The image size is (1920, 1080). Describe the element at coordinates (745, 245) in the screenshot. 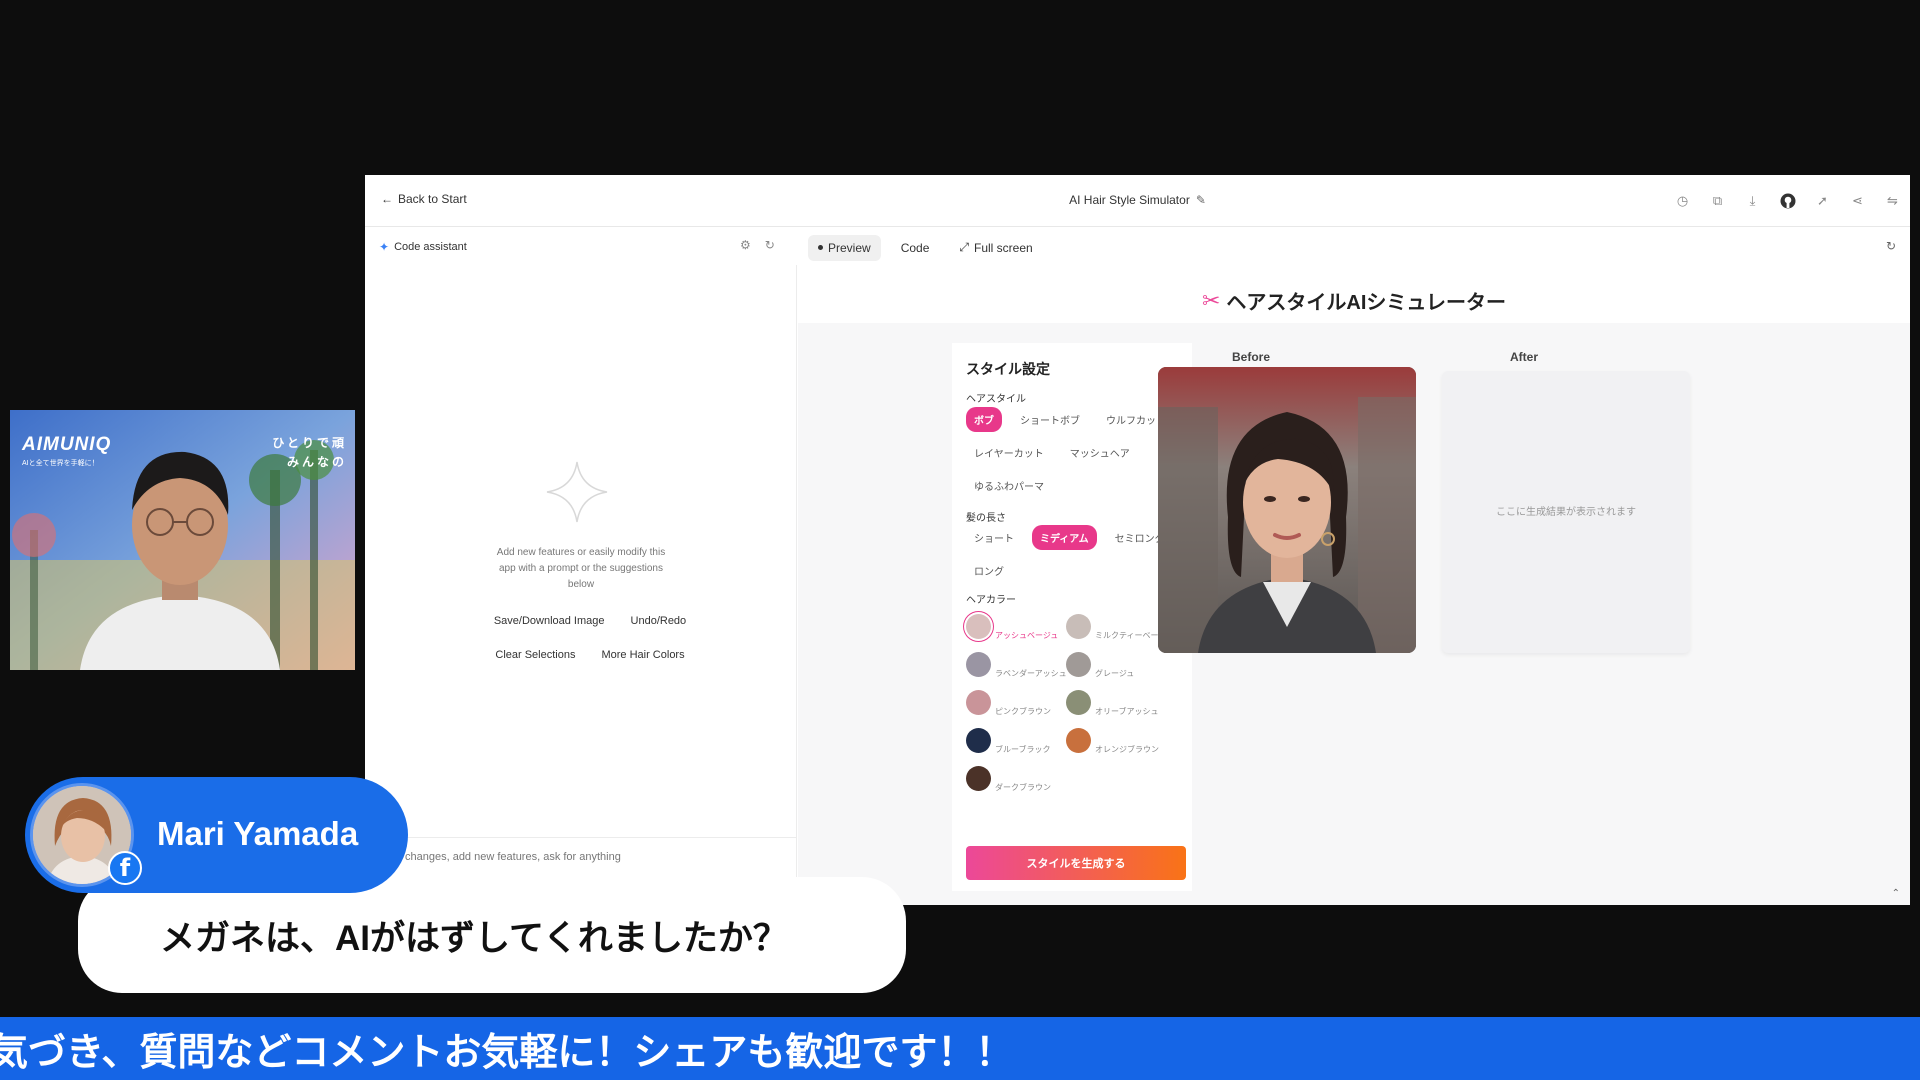

I see `settings-gear-icon: ⚙` at that location.